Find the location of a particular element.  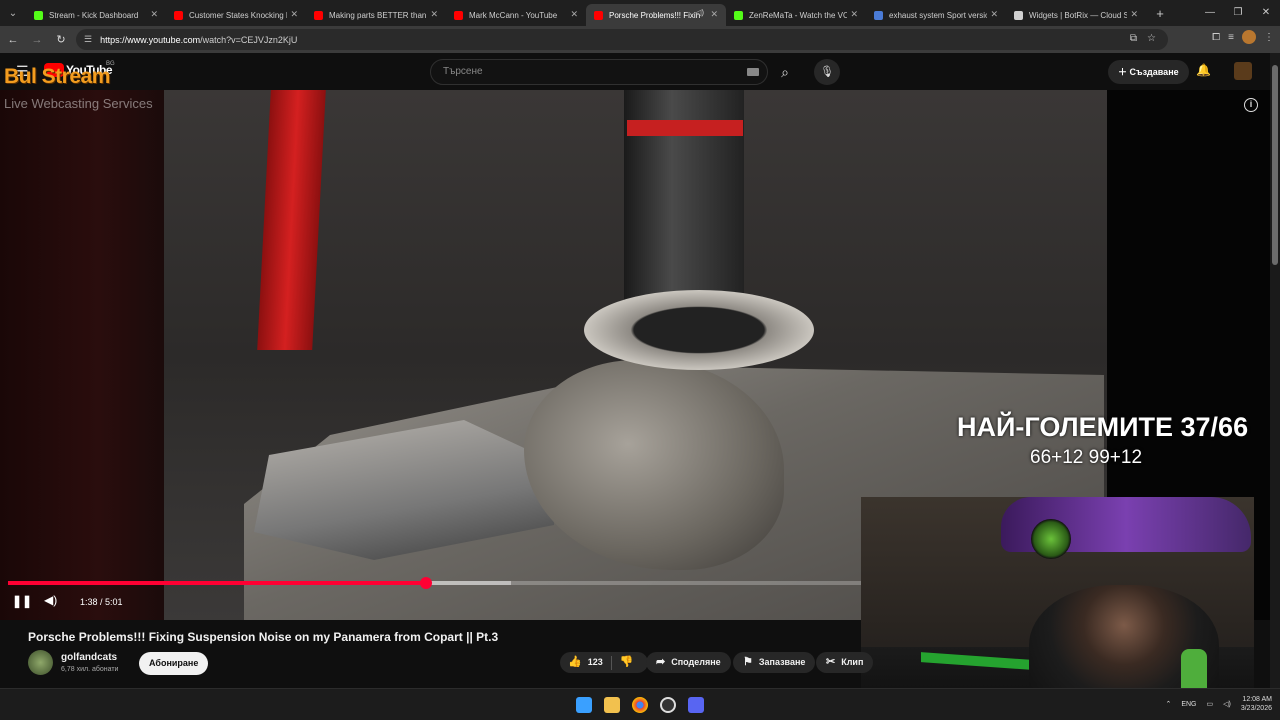

streamer-webcam is located at coordinates (1057, 608).